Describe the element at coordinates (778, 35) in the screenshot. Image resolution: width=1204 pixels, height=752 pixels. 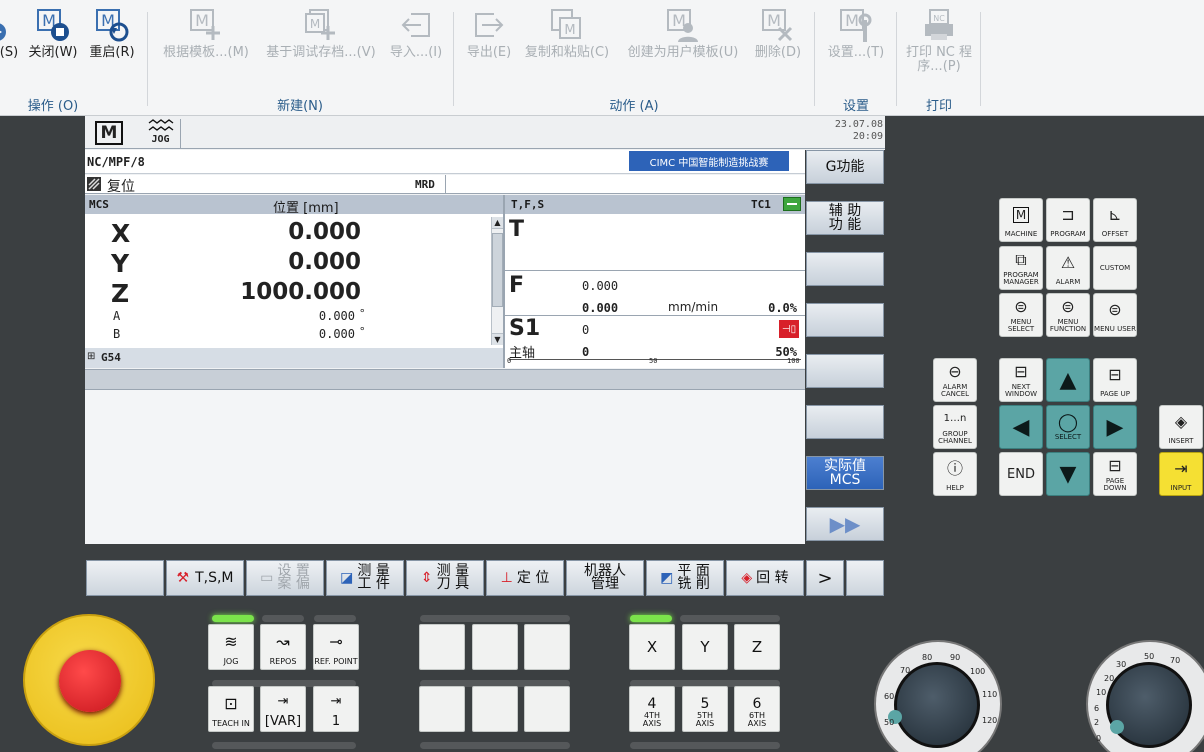
I see `delete-button: M 删除(D)` at that location.